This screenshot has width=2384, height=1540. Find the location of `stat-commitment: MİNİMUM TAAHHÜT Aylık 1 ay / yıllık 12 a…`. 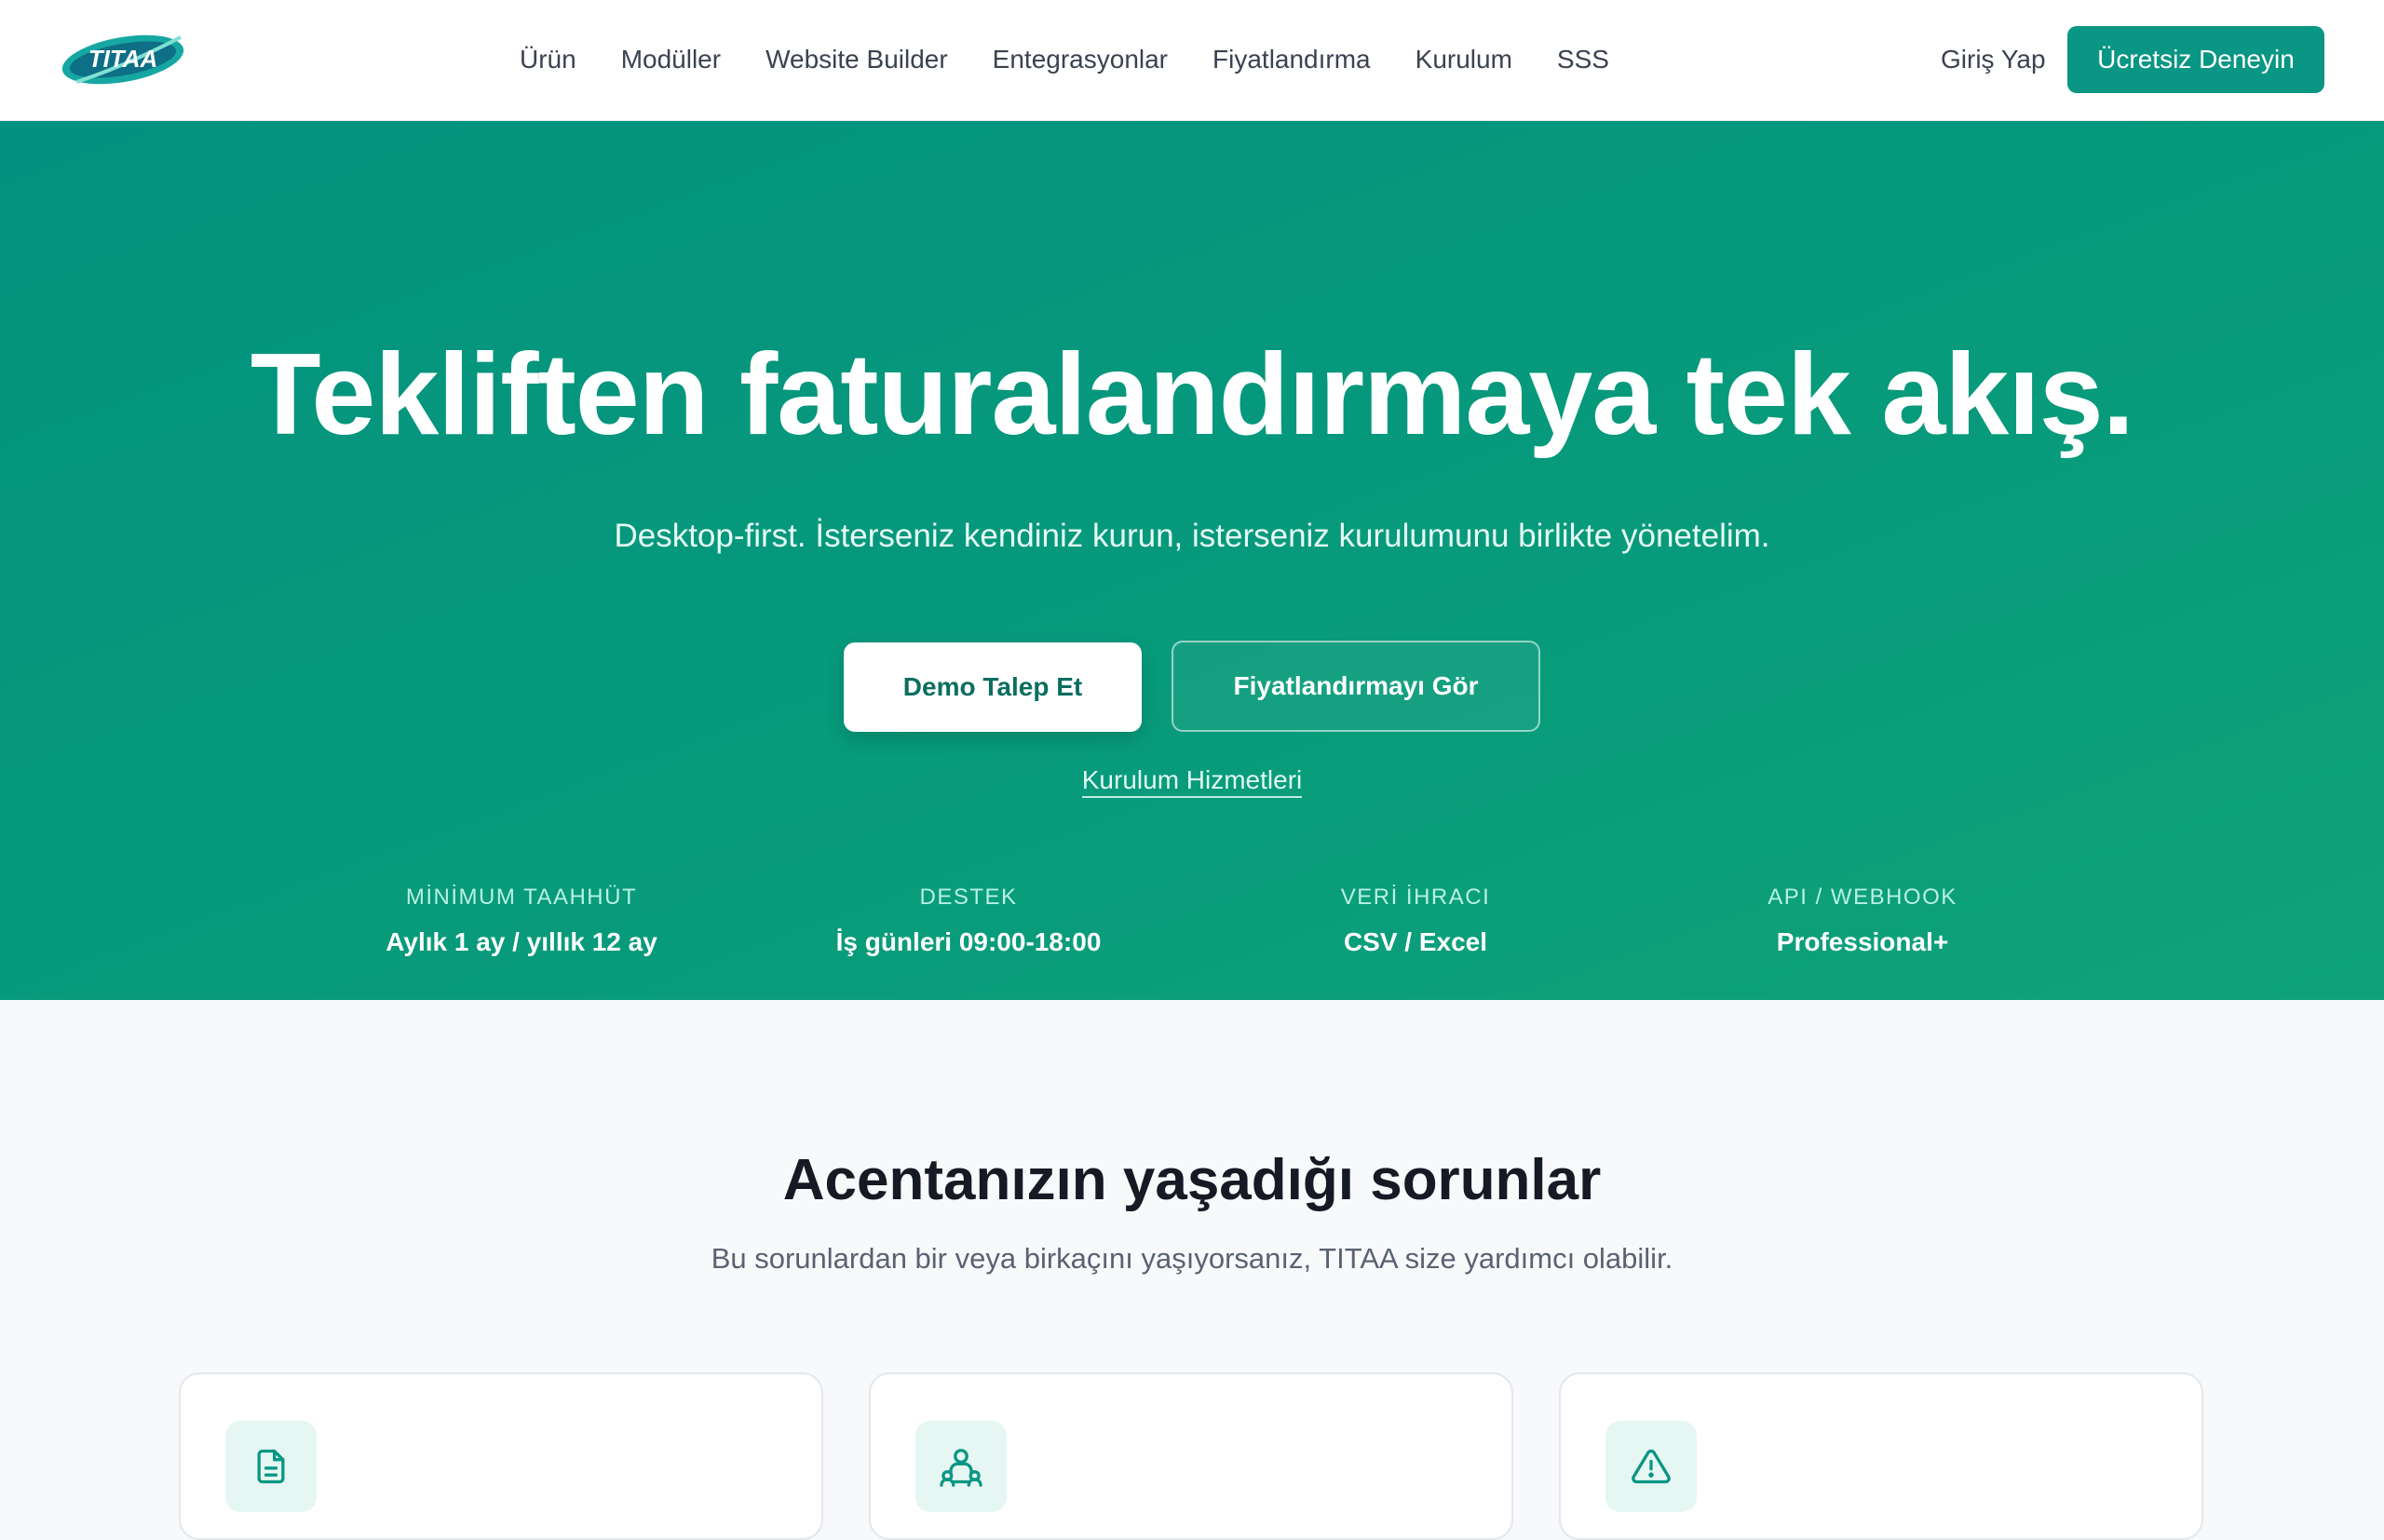

stat-commitment: MİNİMUM TAAHHÜT Aylık 1 ay / yıllık 12 a… is located at coordinates (521, 921).